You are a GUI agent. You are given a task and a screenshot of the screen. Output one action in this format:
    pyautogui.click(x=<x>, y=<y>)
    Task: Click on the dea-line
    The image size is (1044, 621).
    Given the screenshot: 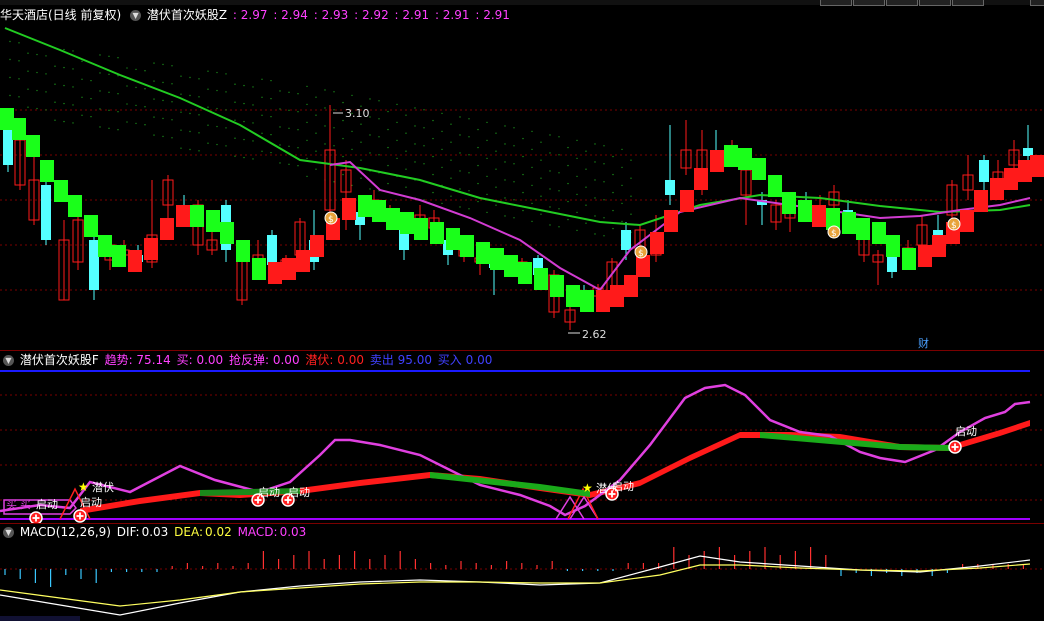 What is the action you would take?
    pyautogui.click(x=515, y=585)
    